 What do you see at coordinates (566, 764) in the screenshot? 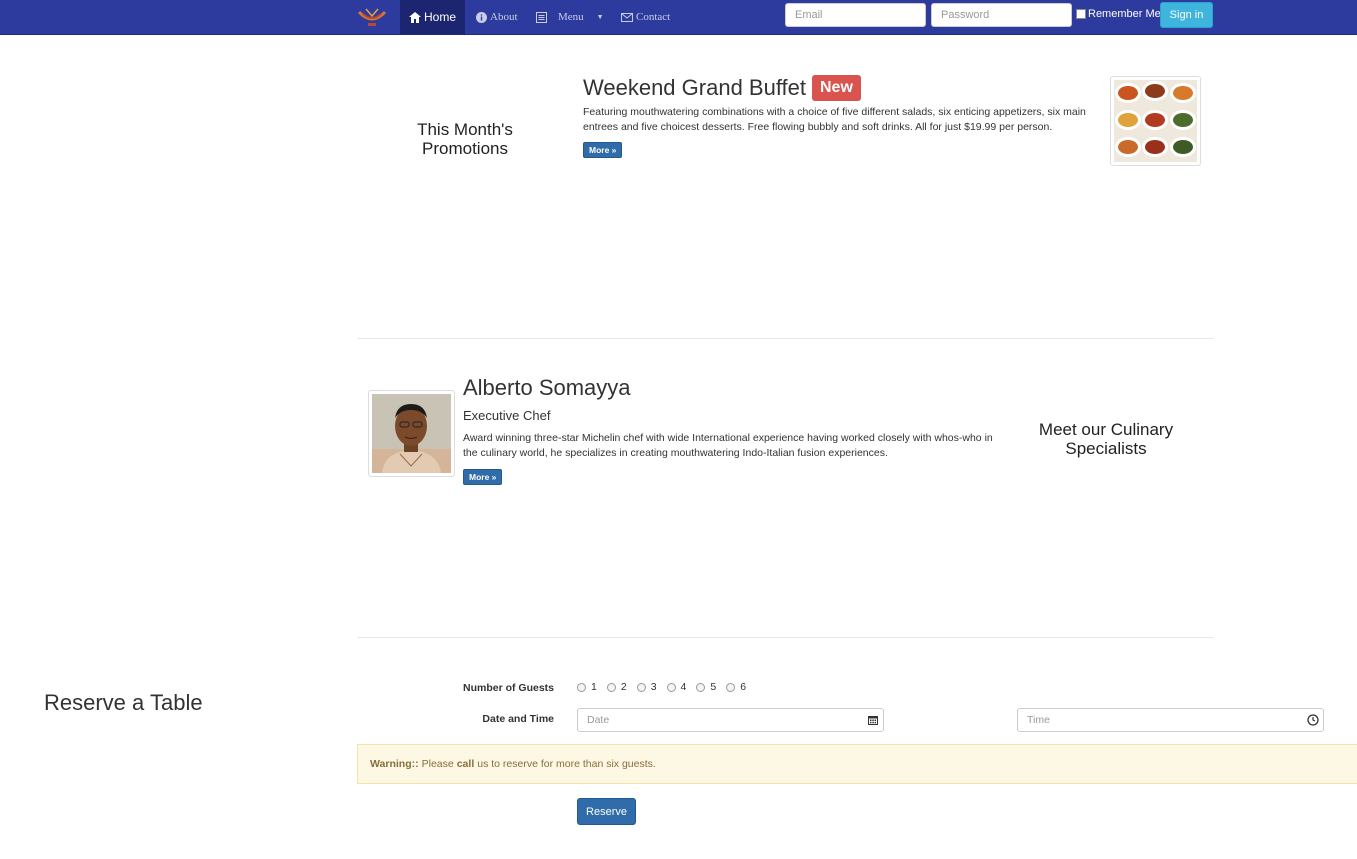
I see `warning-post: us to reserve for more than six guests.` at bounding box center [566, 764].